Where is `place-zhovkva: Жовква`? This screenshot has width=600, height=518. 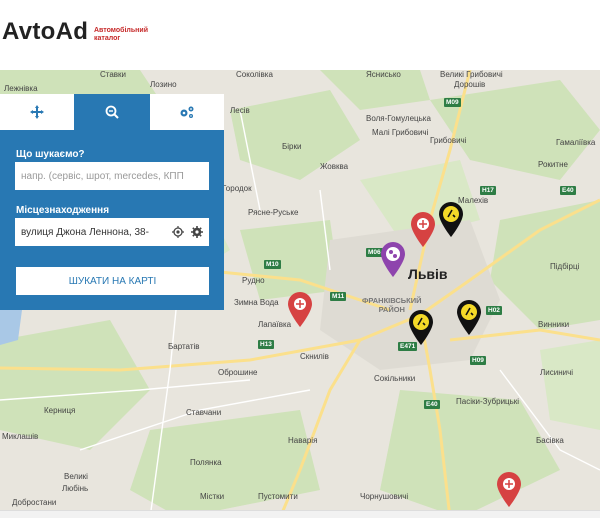
place-zhovkva: Жовква is located at coordinates (334, 166).